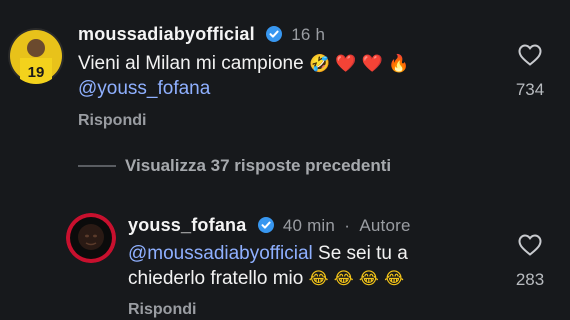 Image resolution: width=570 pixels, height=320 pixels. Describe the element at coordinates (220, 253) in the screenshot. I see `mention-link: @moussadiabyofficial` at that location.